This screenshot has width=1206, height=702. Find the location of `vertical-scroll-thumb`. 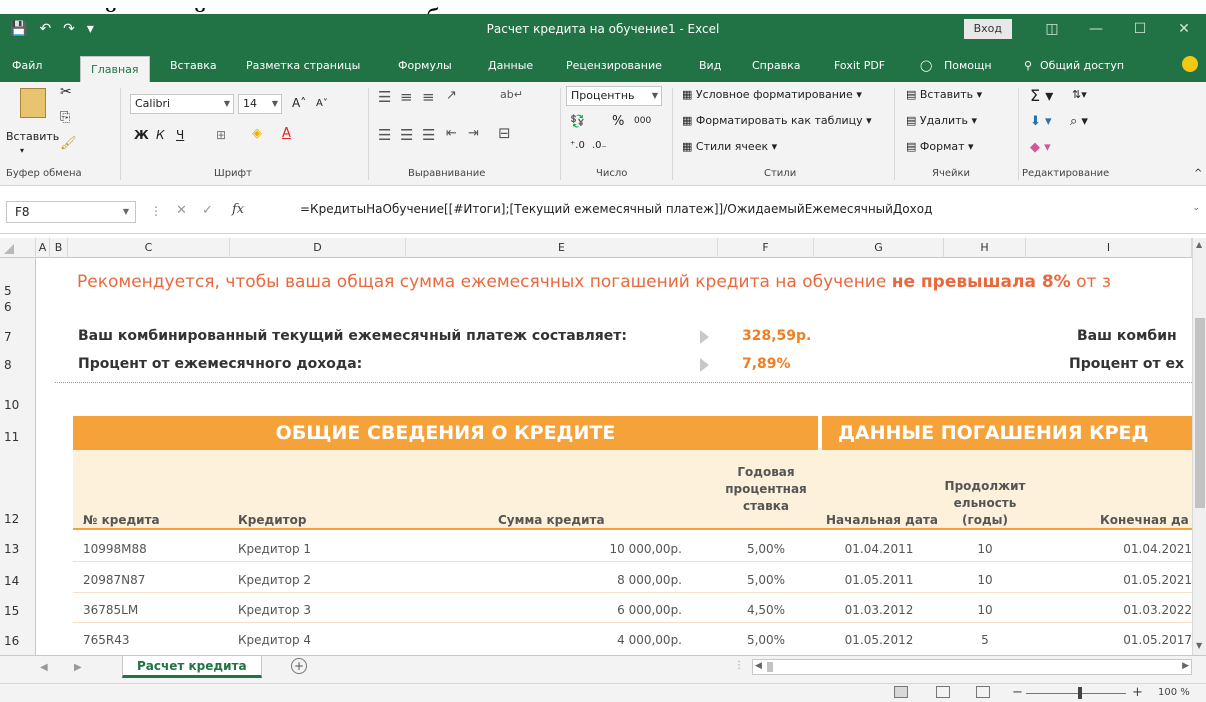

vertical-scroll-thumb is located at coordinates (1200, 413).